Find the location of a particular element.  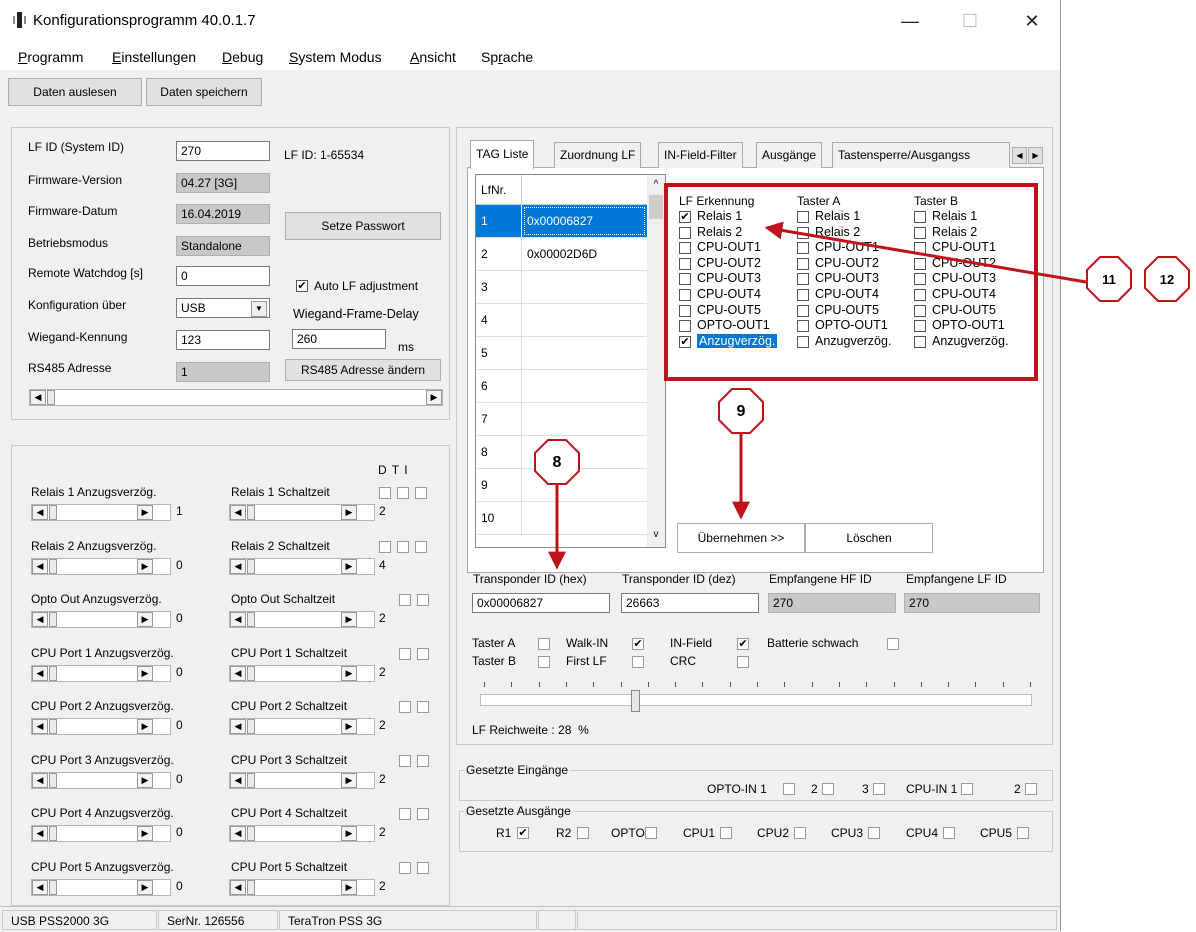

badge-12-text: 12 is located at coordinates (1167, 279).